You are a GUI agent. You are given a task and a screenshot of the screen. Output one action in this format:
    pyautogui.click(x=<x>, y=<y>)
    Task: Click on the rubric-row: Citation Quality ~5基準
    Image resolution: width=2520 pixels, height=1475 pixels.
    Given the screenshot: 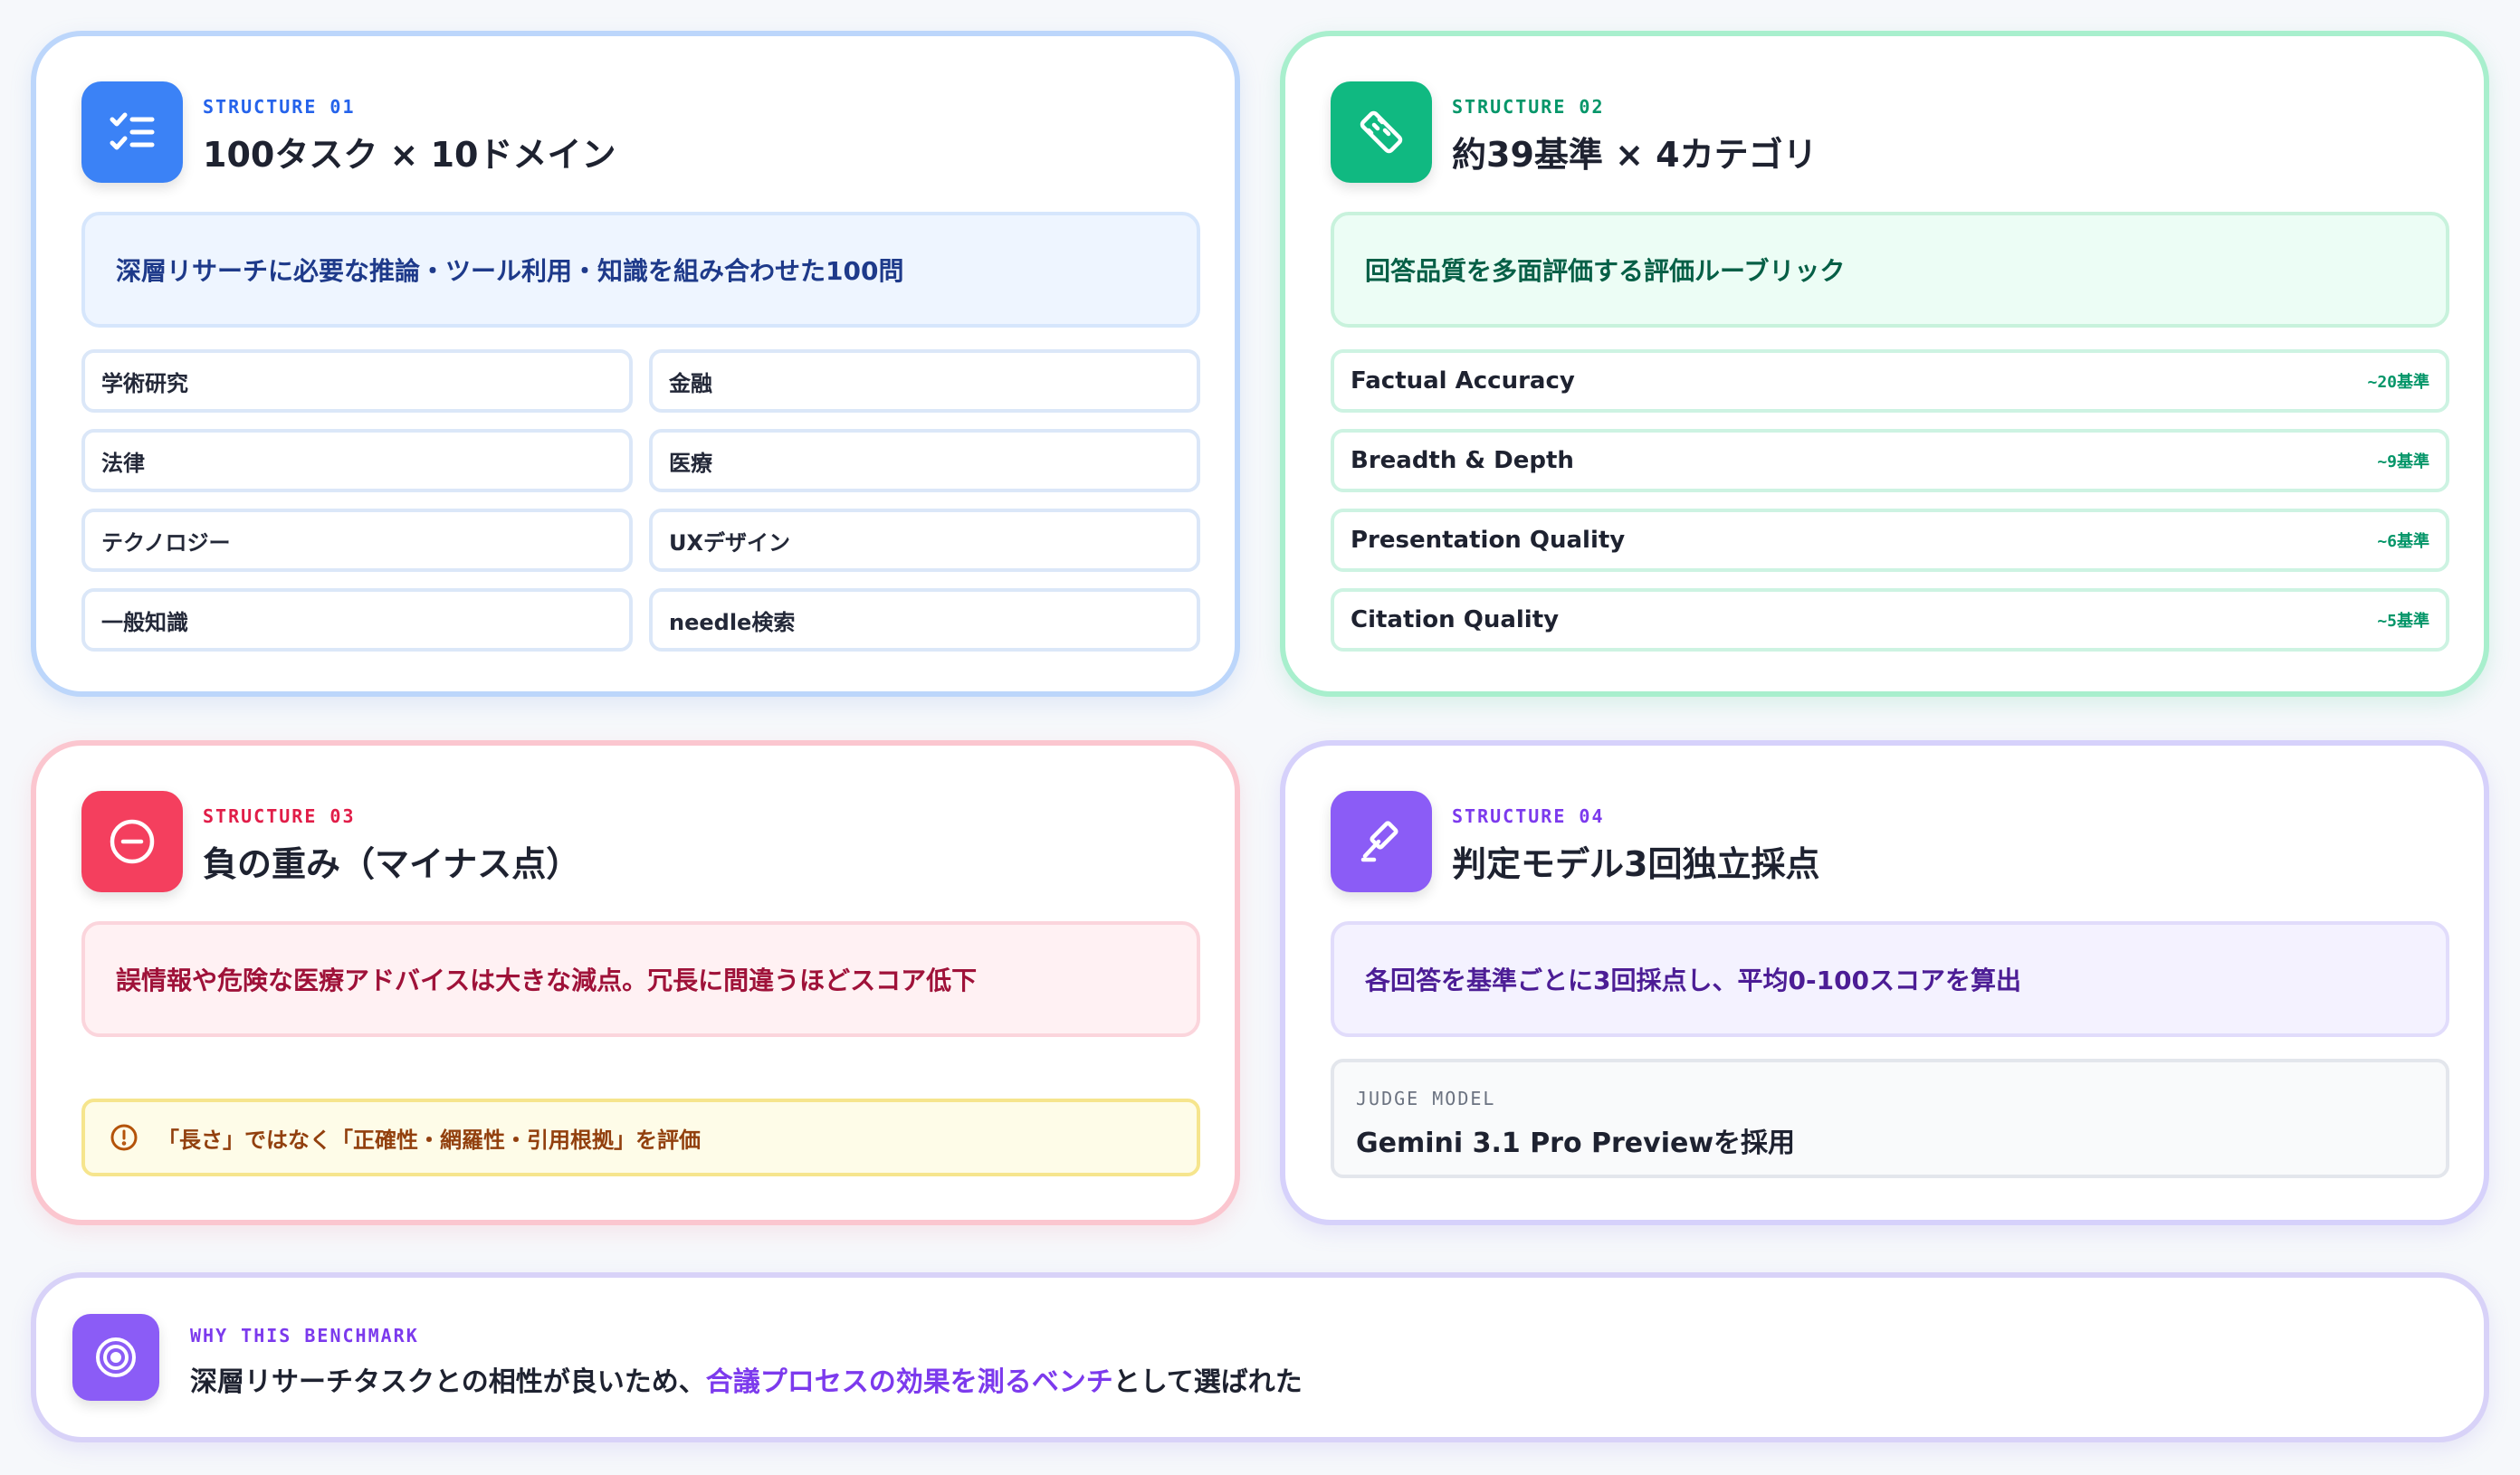 What is the action you would take?
    pyautogui.click(x=1890, y=620)
    